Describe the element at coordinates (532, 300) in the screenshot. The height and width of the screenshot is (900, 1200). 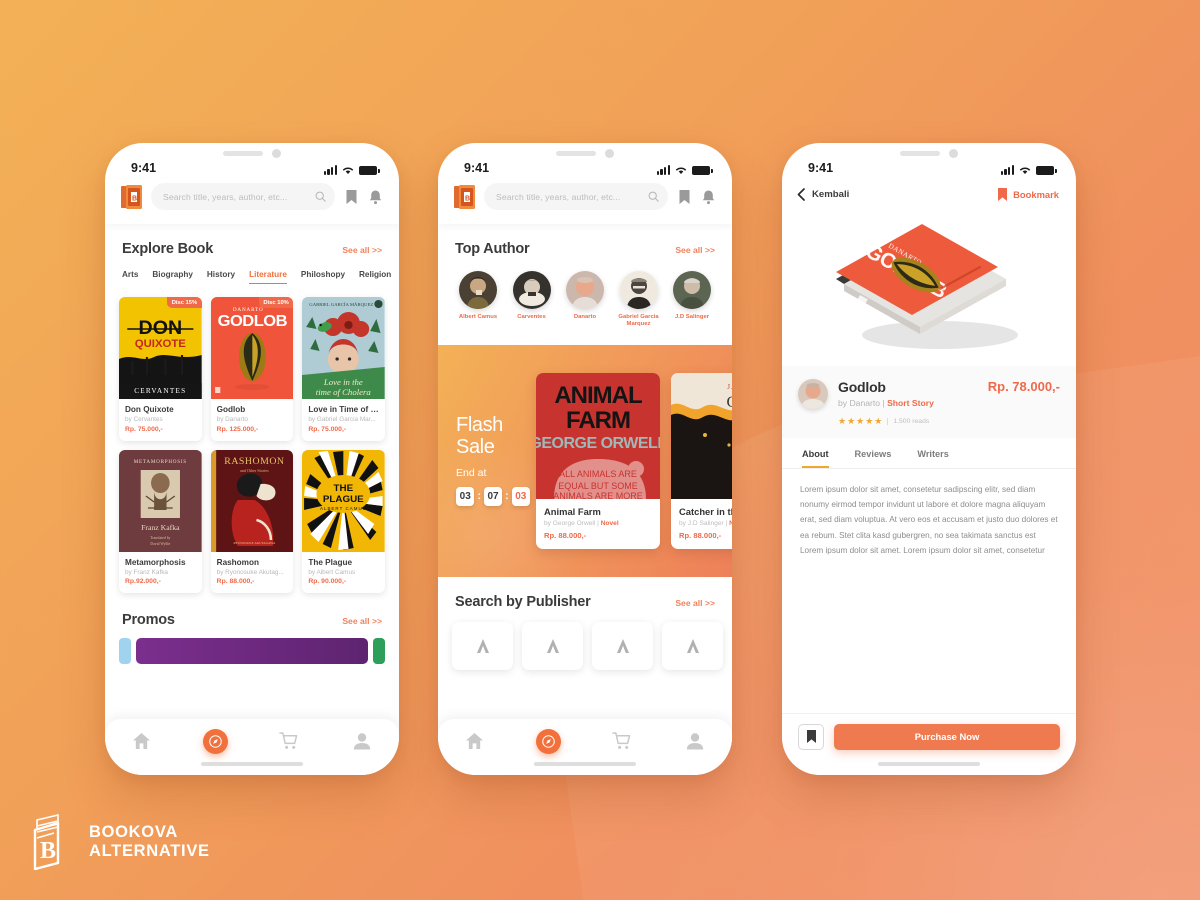
I see `author-item: Carventes` at that location.